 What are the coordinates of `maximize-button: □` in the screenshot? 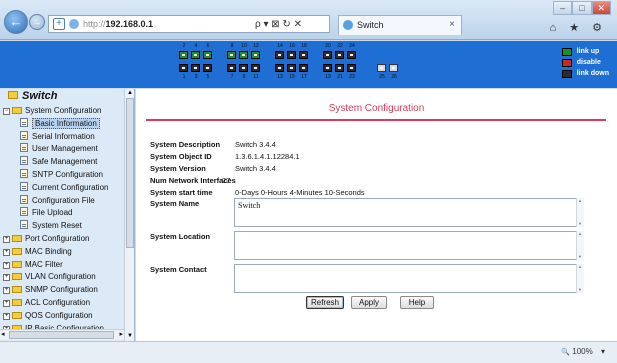 It's located at (582, 8).